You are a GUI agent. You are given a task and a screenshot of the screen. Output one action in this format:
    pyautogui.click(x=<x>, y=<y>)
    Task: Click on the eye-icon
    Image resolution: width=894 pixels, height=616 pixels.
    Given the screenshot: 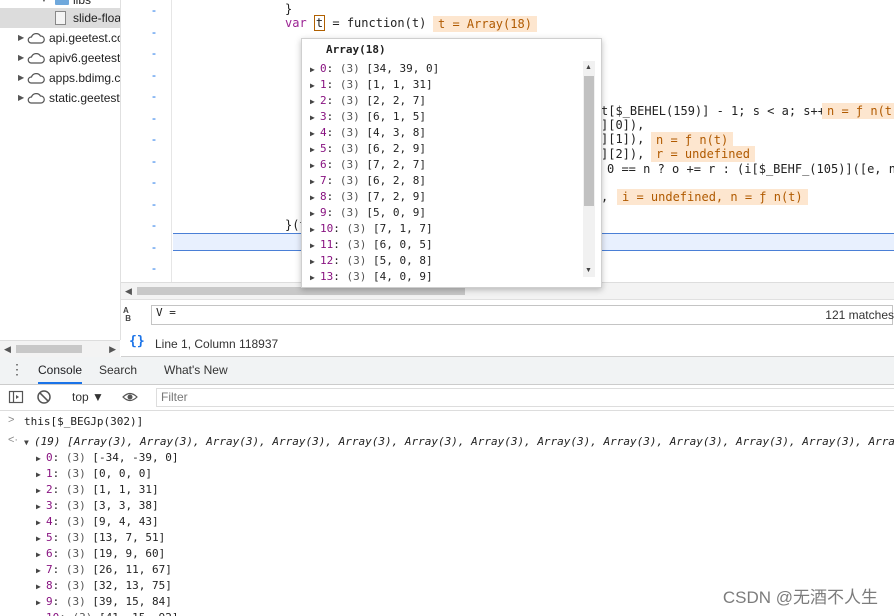 What is the action you would take?
    pyautogui.click(x=130, y=397)
    